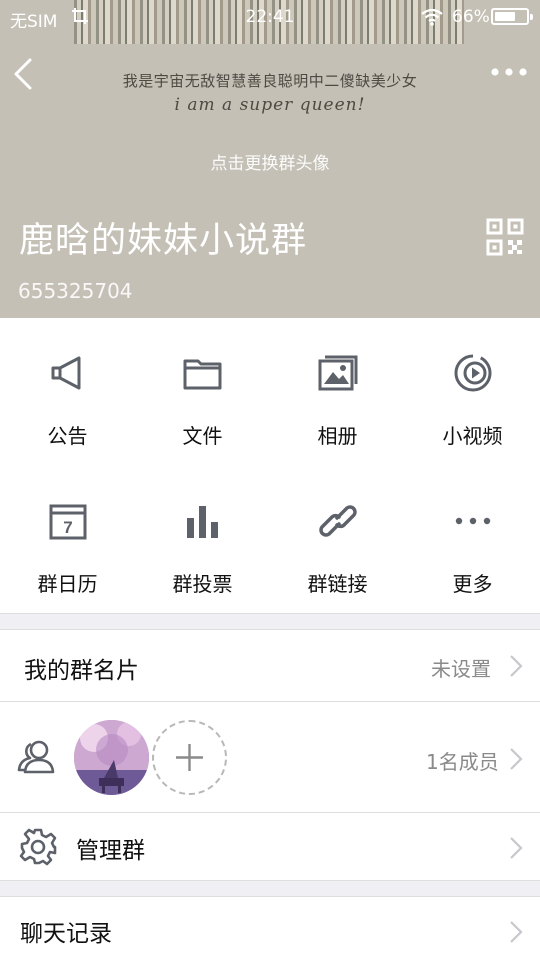 The height and width of the screenshot is (960, 540). I want to click on group-name: 鹿晗的妹妹小说群, so click(163, 241).